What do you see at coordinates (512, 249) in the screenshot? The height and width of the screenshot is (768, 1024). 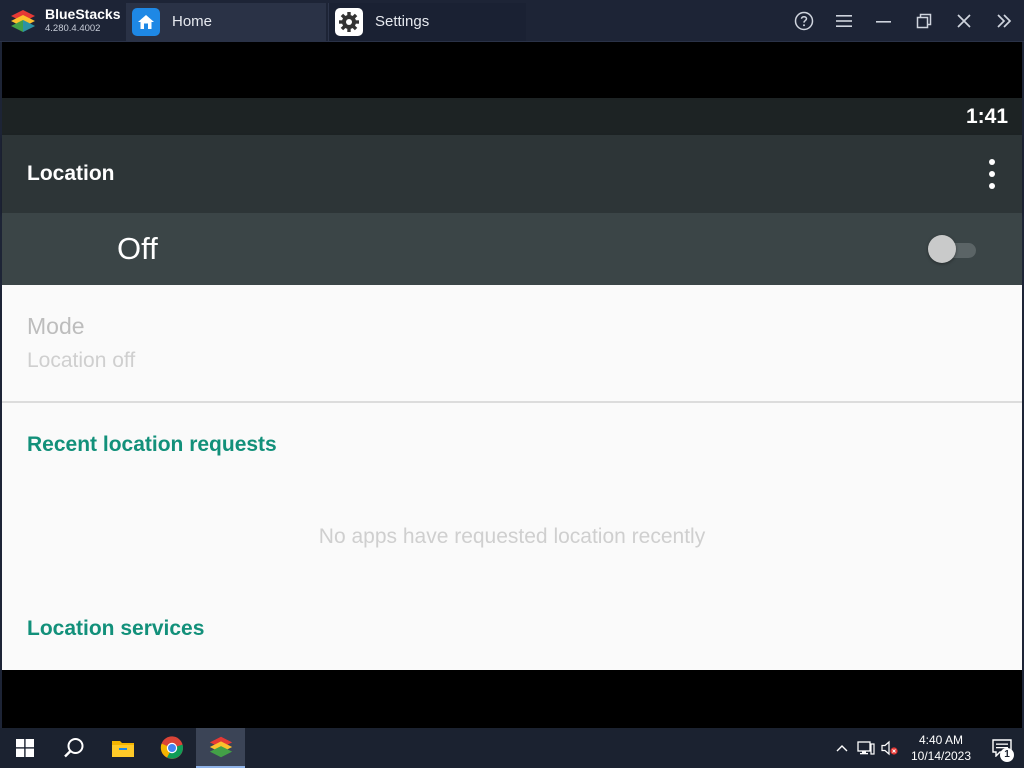 I see `location-master-switch-bar: Off` at bounding box center [512, 249].